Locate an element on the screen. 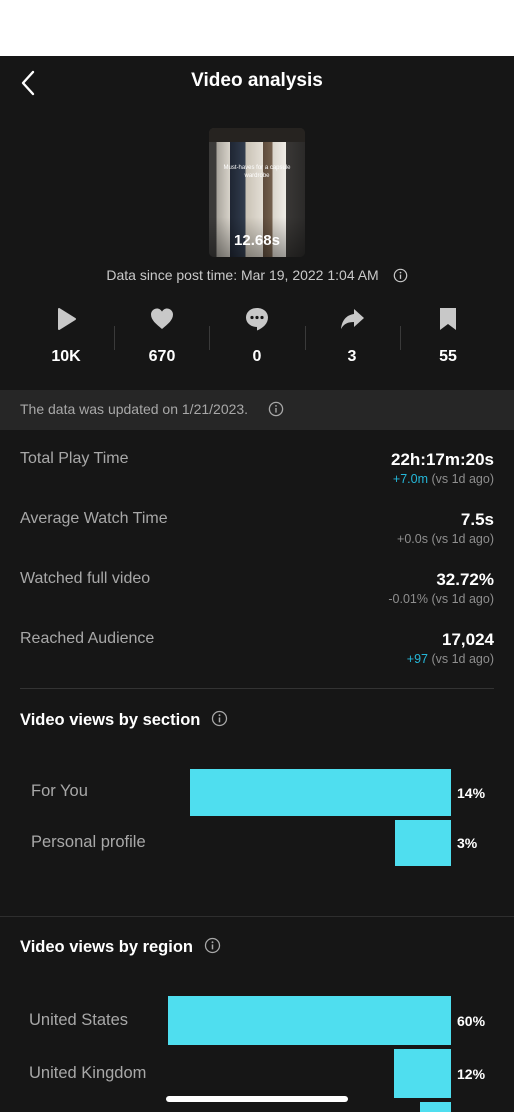  section-title-text: Video views by section is located at coordinates (110, 720).